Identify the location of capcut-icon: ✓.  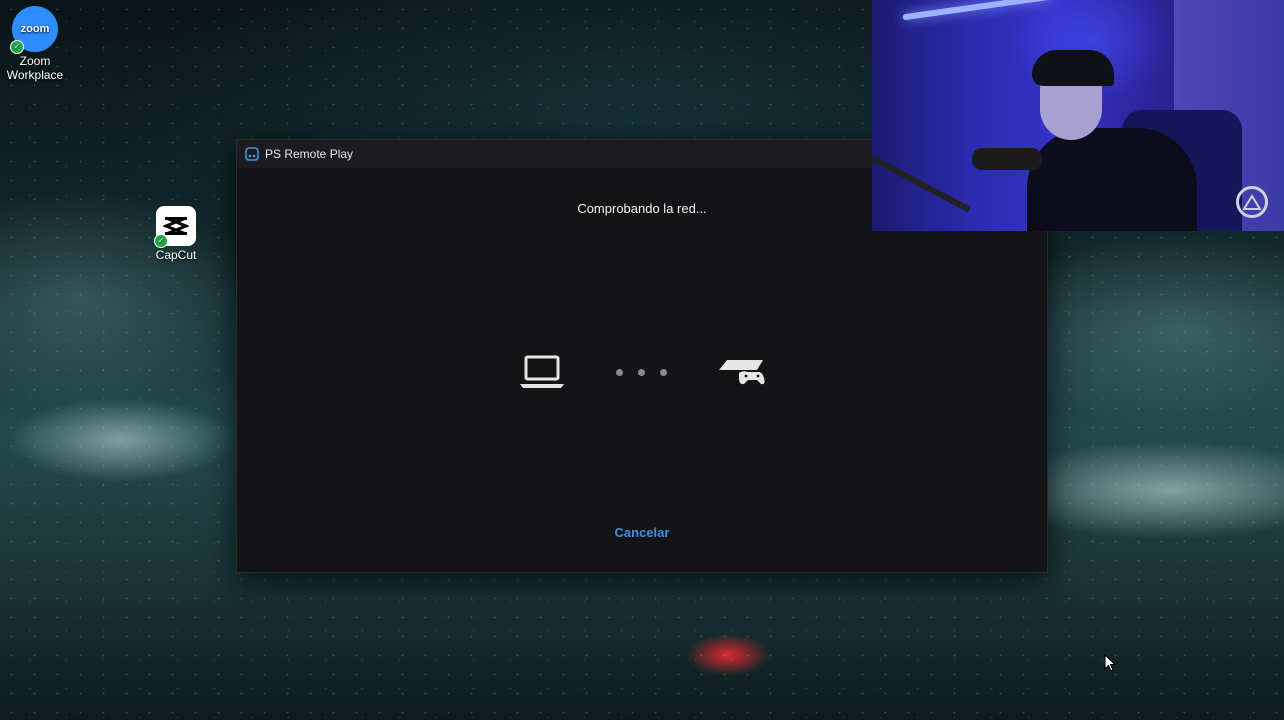
(175, 227).